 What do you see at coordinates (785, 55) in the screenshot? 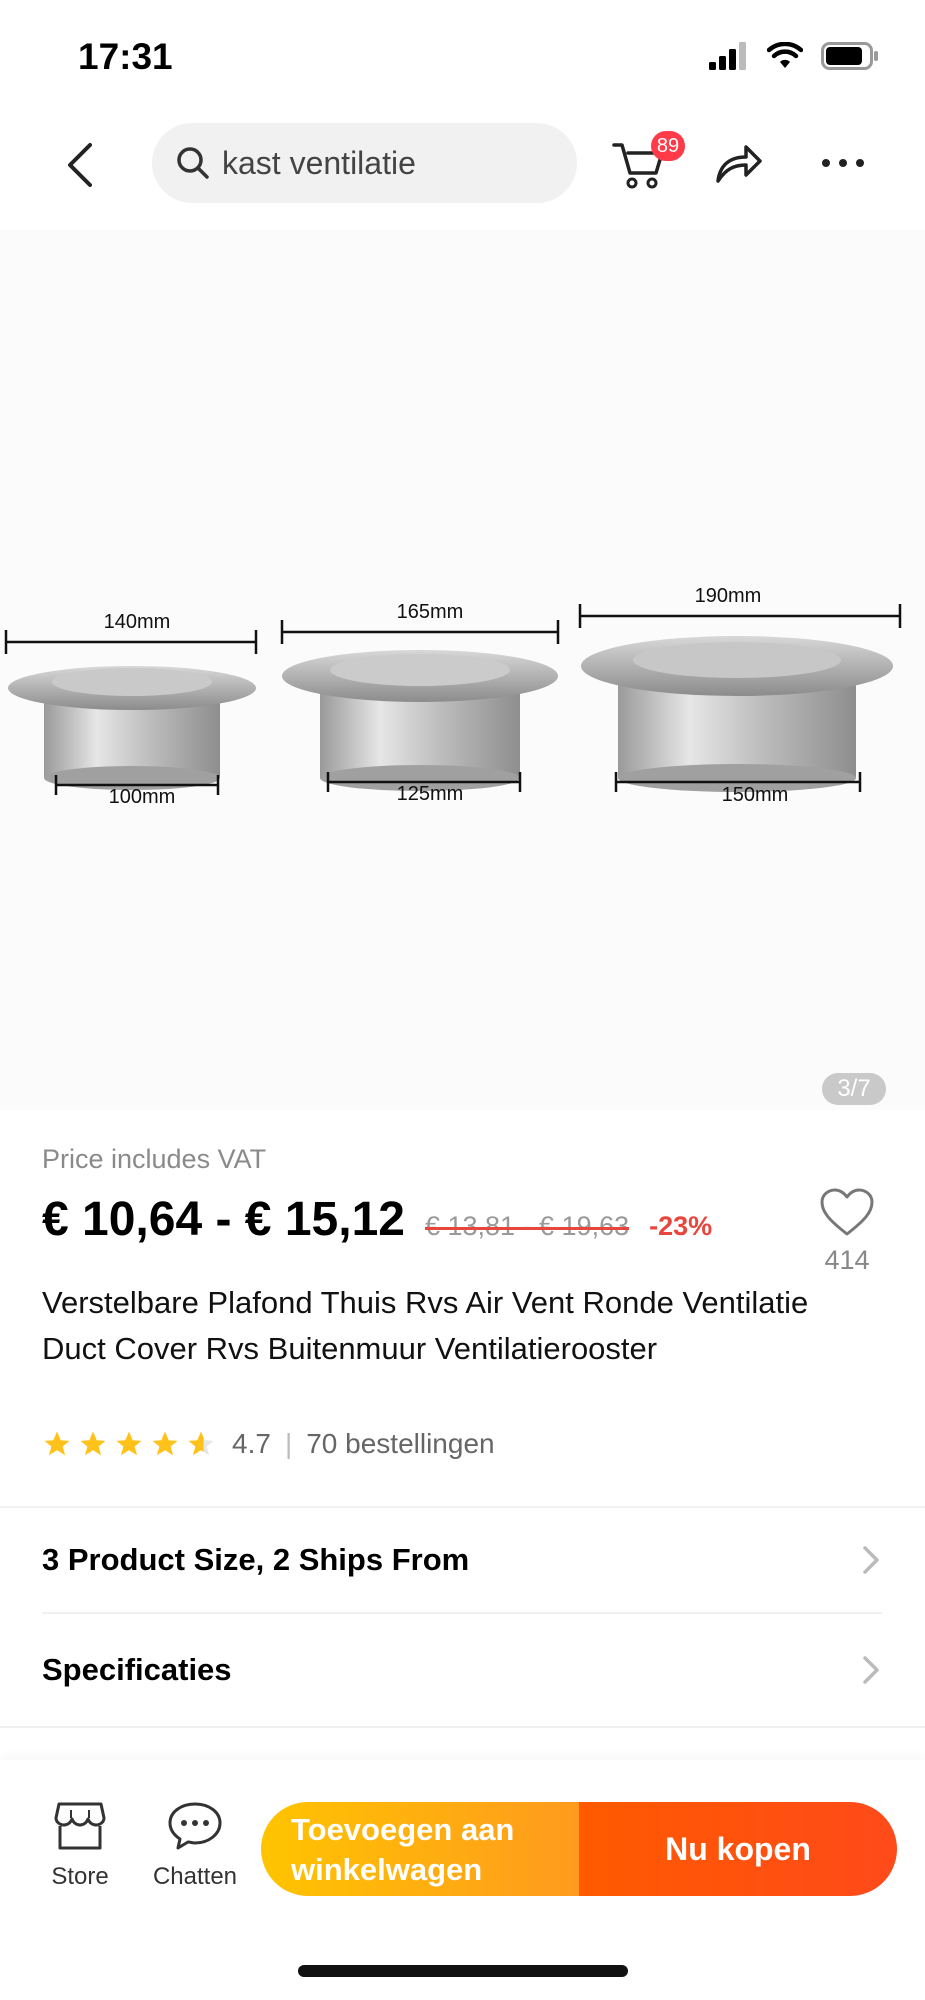
I see `wifi-icon` at bounding box center [785, 55].